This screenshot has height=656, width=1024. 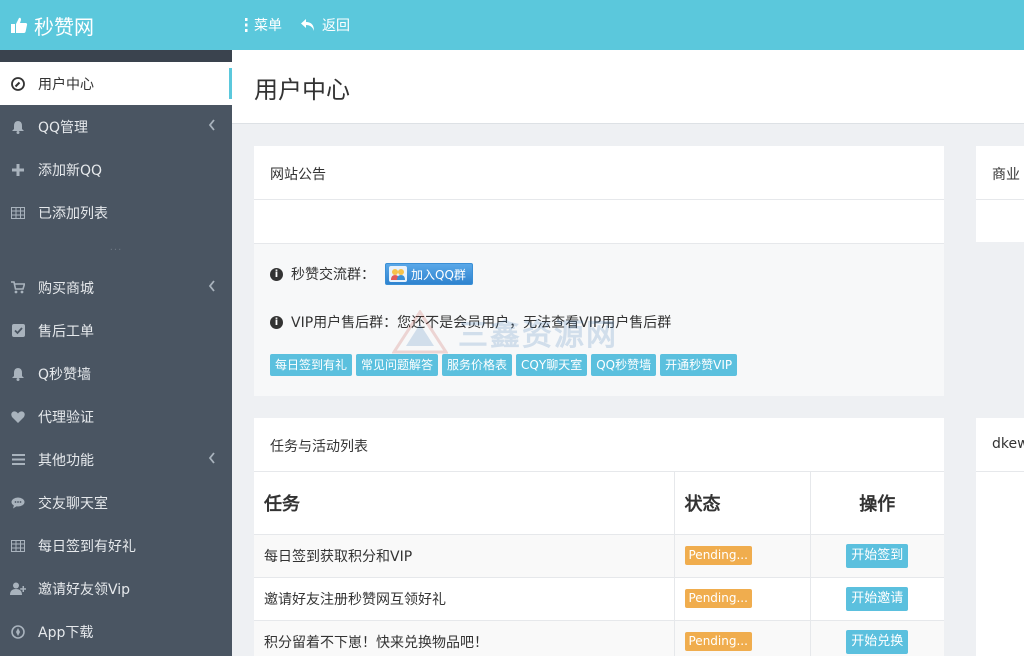 What do you see at coordinates (73, 503) in the screenshot?
I see `sidebar-item-label: 交友聊天室` at bounding box center [73, 503].